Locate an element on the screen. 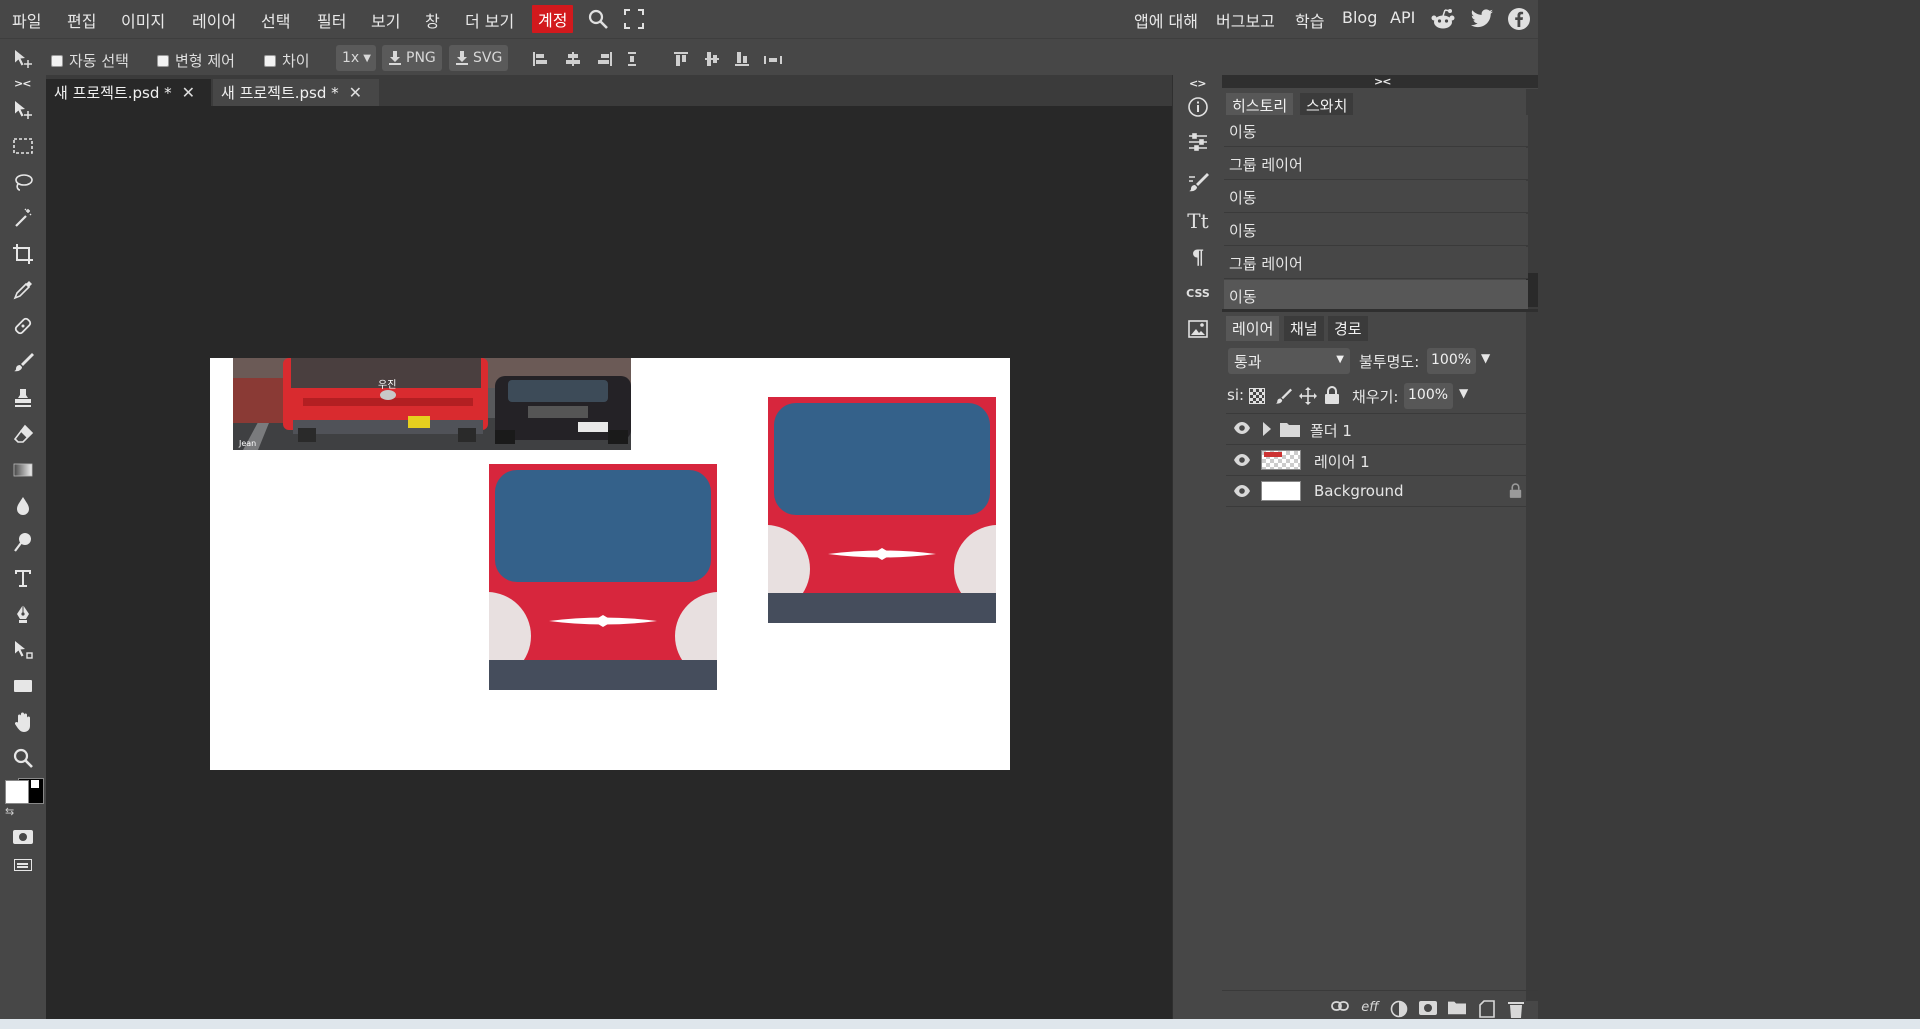  distribute-vertical-icon is located at coordinates (774, 59).